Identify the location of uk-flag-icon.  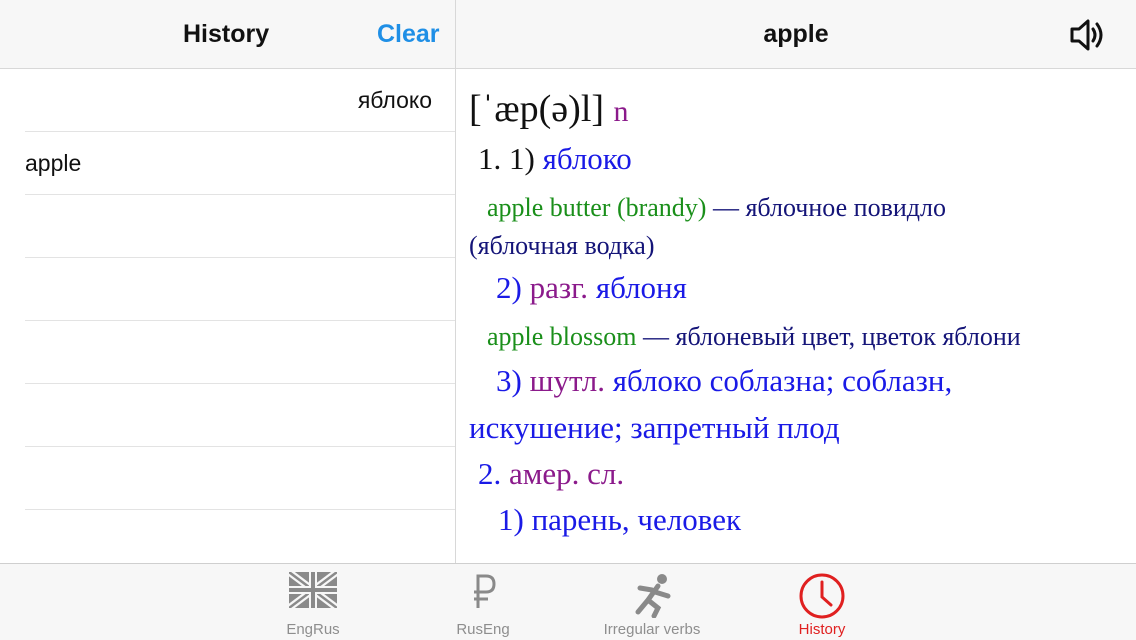
(313, 590).